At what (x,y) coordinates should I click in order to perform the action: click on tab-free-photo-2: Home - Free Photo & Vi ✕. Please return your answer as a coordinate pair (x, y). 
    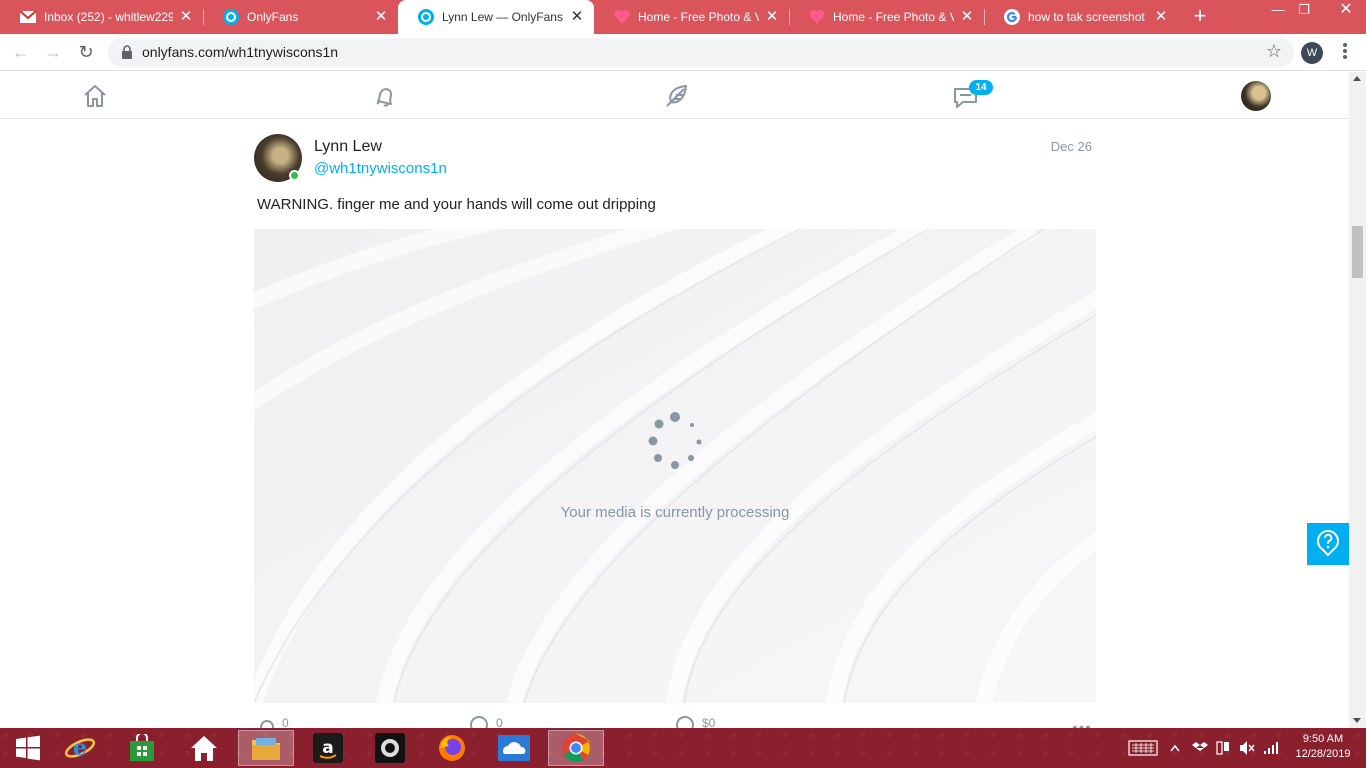
    Looking at the image, I should click on (886, 17).